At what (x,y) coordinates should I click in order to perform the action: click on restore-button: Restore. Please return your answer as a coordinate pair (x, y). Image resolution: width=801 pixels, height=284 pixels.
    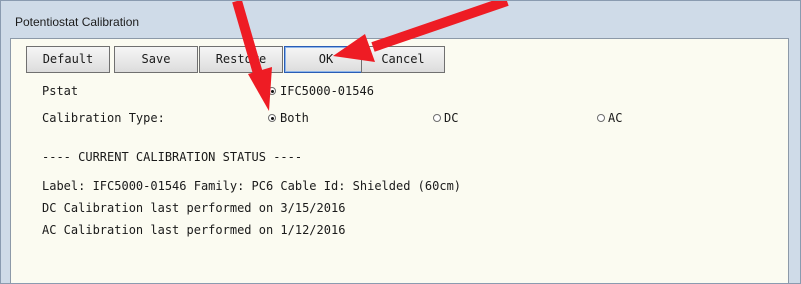
    Looking at the image, I should click on (241, 59).